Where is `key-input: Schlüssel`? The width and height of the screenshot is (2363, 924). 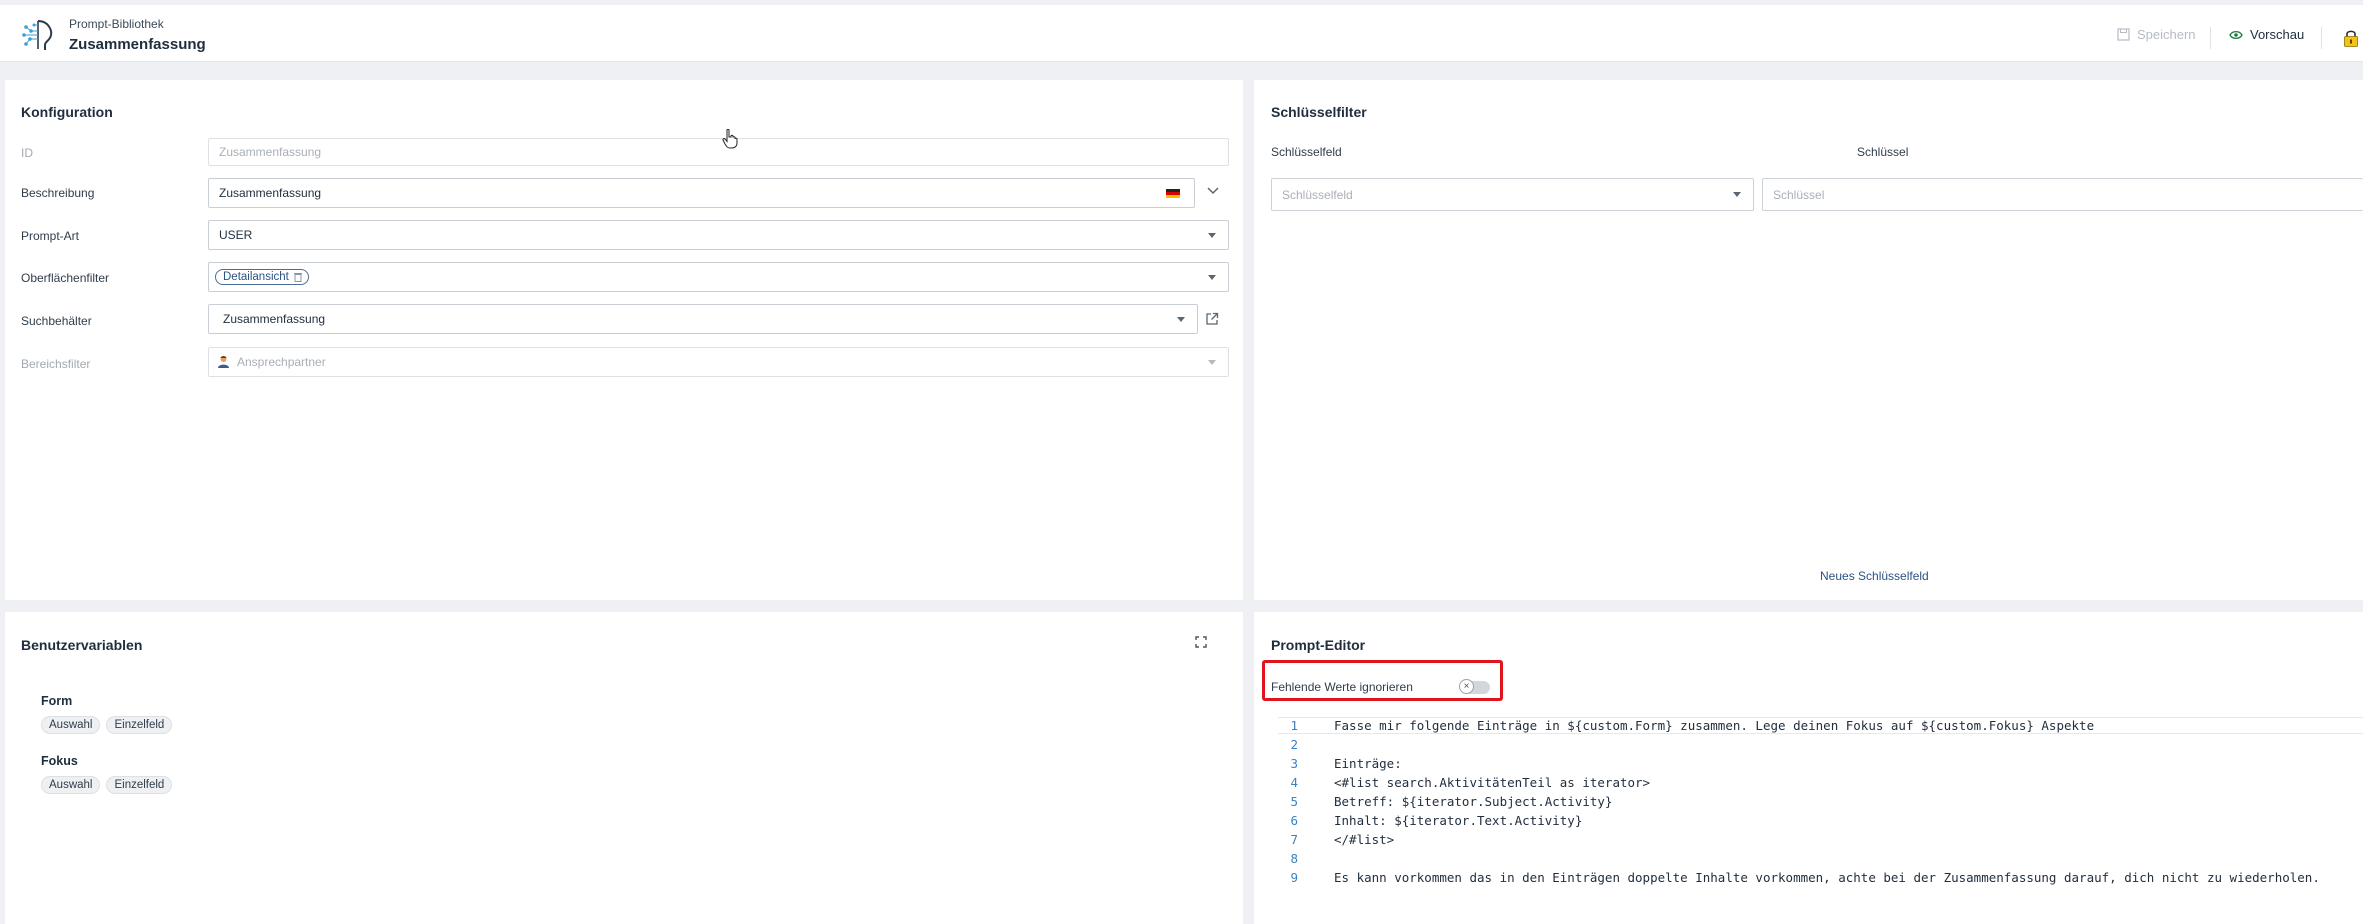 key-input: Schlüssel is located at coordinates (2062, 194).